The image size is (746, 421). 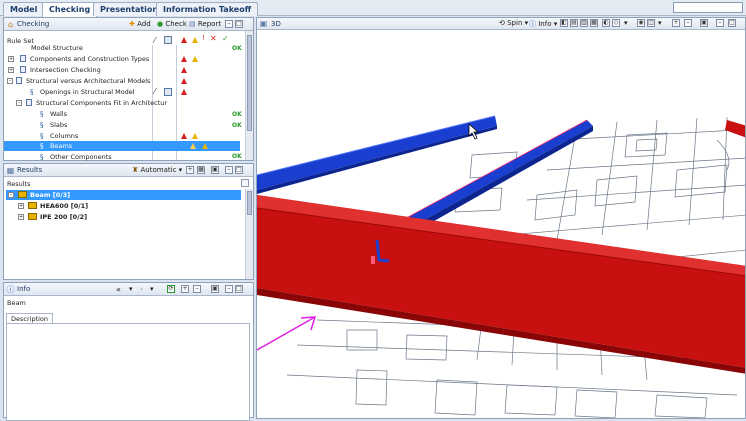 What do you see at coordinates (213, 38) in the screenshot?
I see `reject-icon: ✕` at bounding box center [213, 38].